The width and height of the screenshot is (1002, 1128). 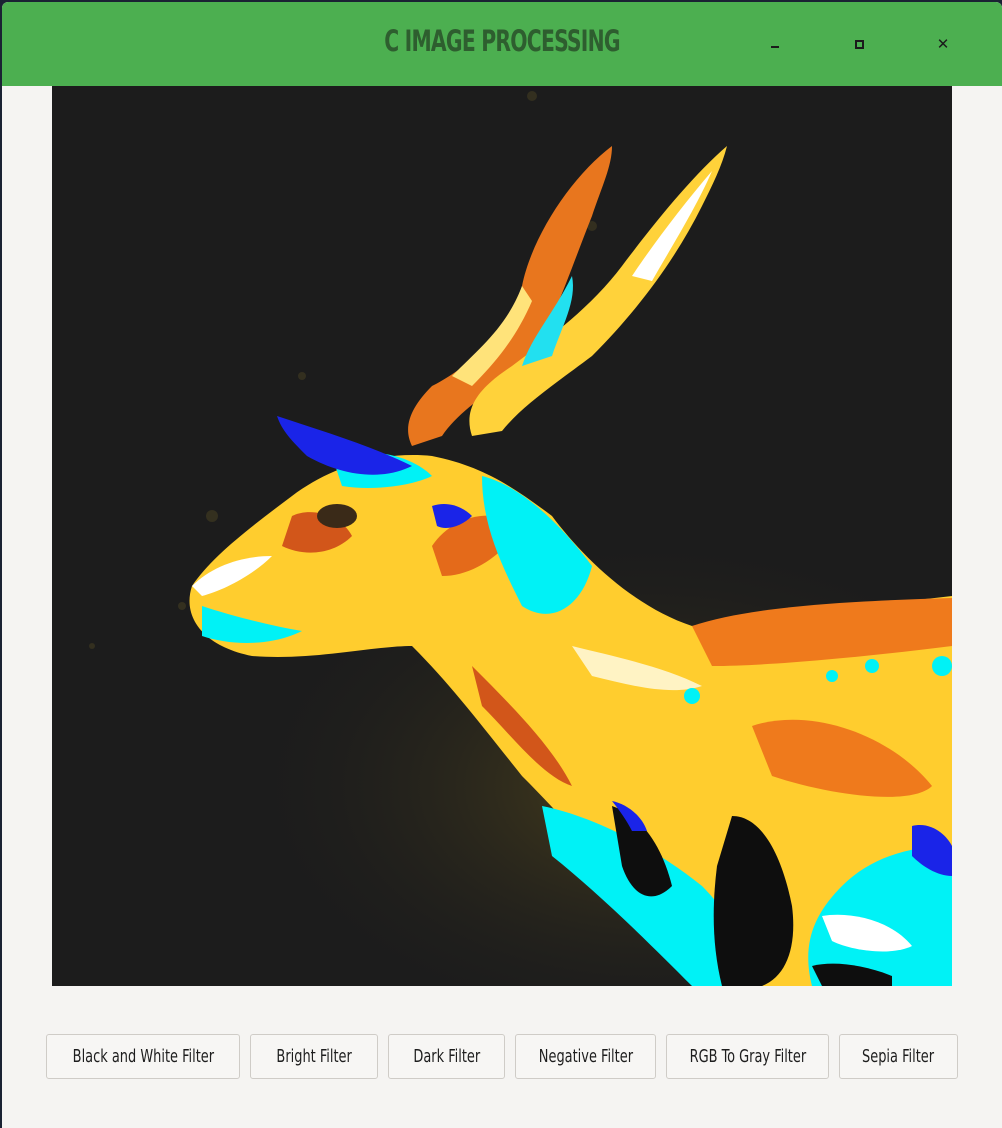 I want to click on negative-filter-button: Negative Filter, so click(x=585, y=1056).